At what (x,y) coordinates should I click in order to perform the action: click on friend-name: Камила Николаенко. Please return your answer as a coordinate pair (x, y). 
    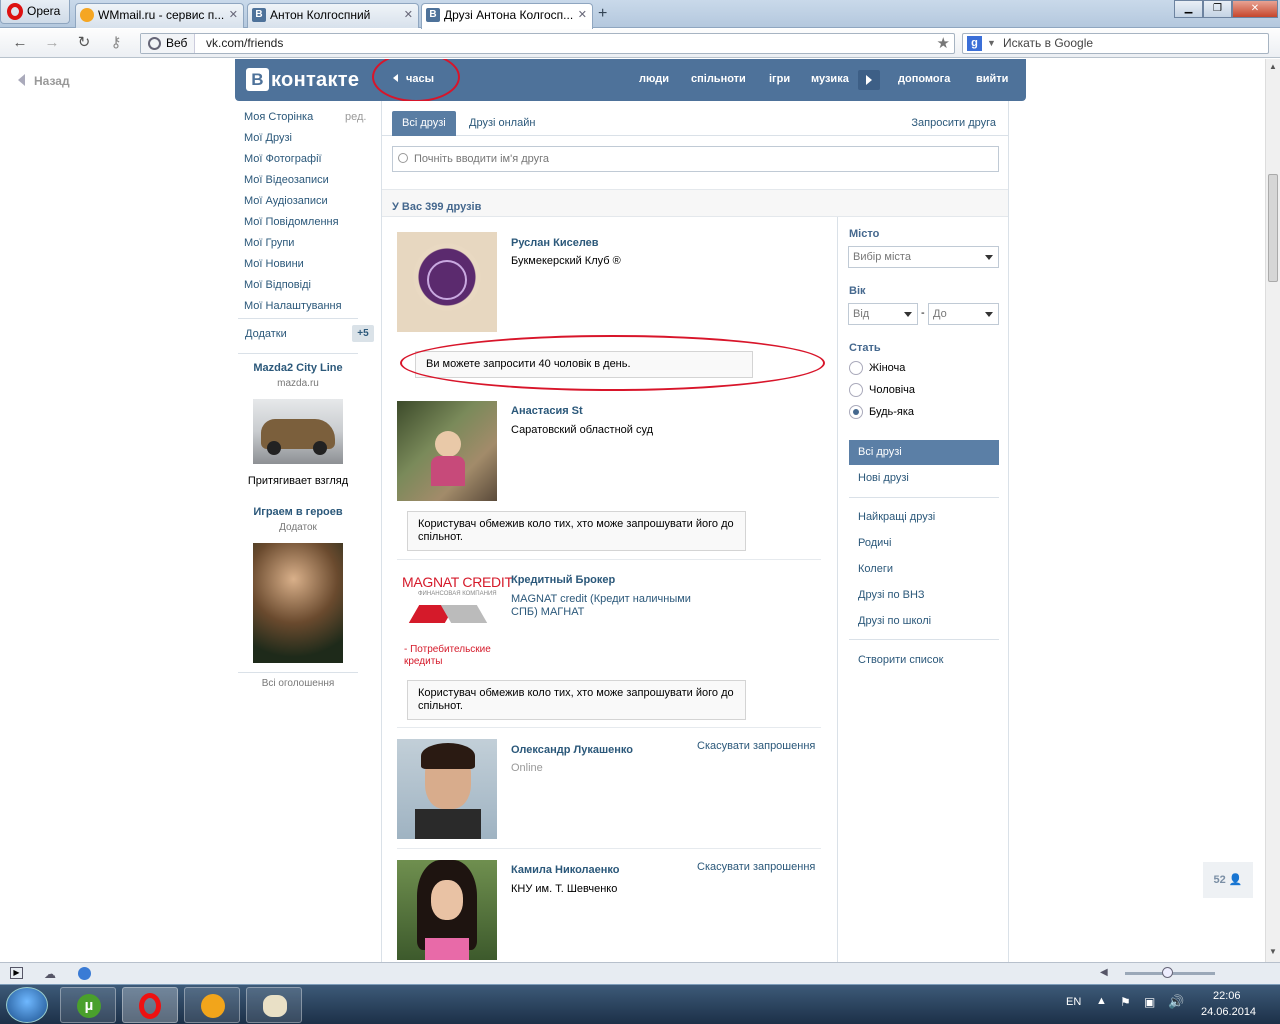
    Looking at the image, I should click on (565, 870).